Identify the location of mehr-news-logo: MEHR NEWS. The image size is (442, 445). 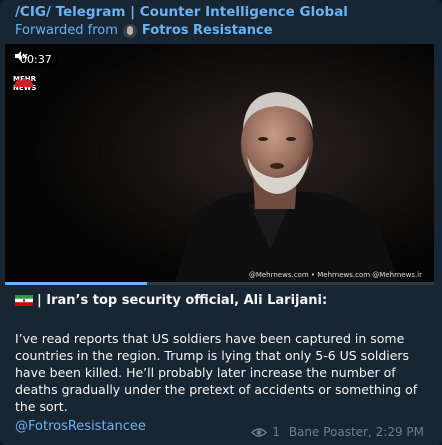
(27, 83).